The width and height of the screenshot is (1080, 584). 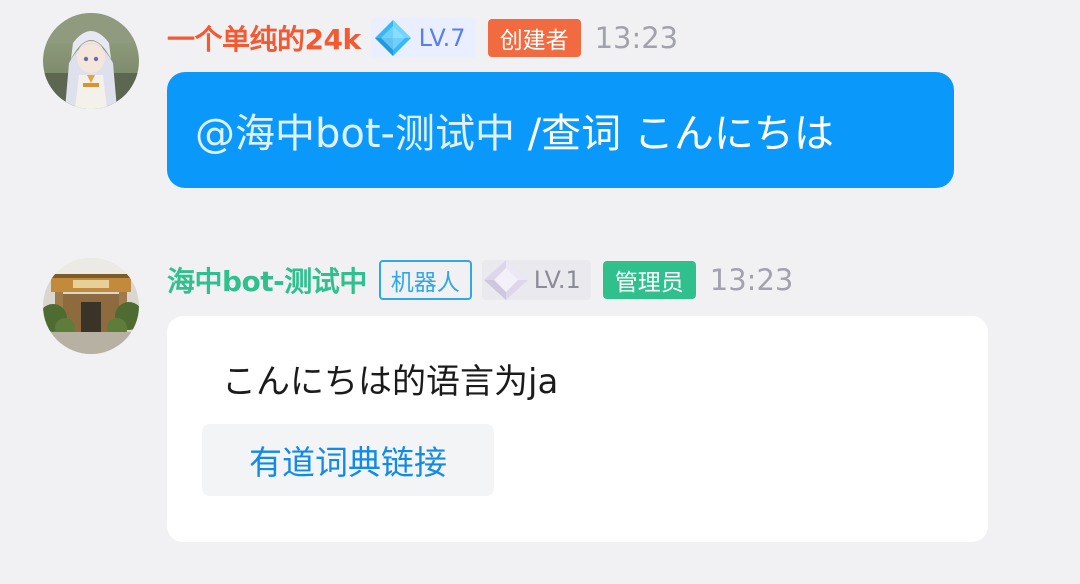 I want to click on sender-name: 一个单纯的24k, so click(x=264, y=38).